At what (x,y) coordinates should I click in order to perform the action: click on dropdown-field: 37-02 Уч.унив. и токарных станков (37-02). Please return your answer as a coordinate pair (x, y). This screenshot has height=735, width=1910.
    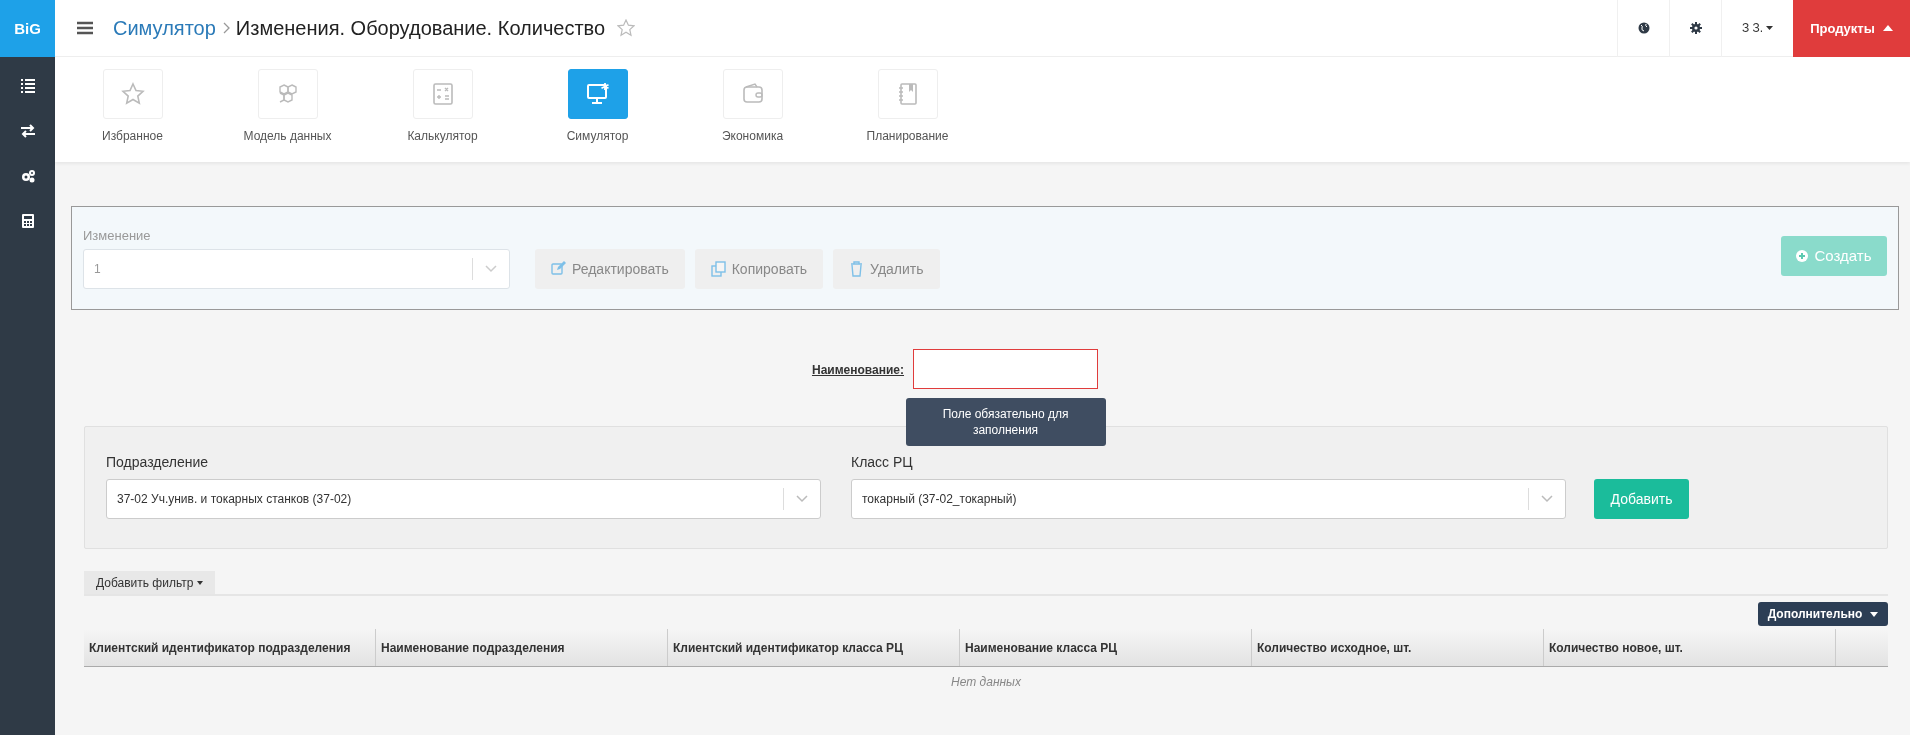
    Looking at the image, I should click on (463, 499).